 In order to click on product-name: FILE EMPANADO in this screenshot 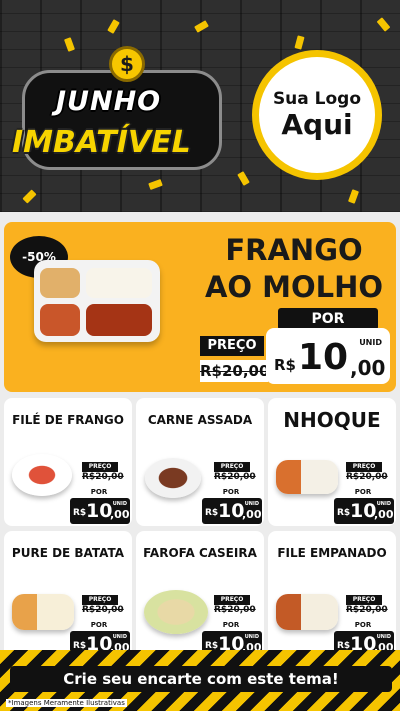, I will do `click(332, 553)`.